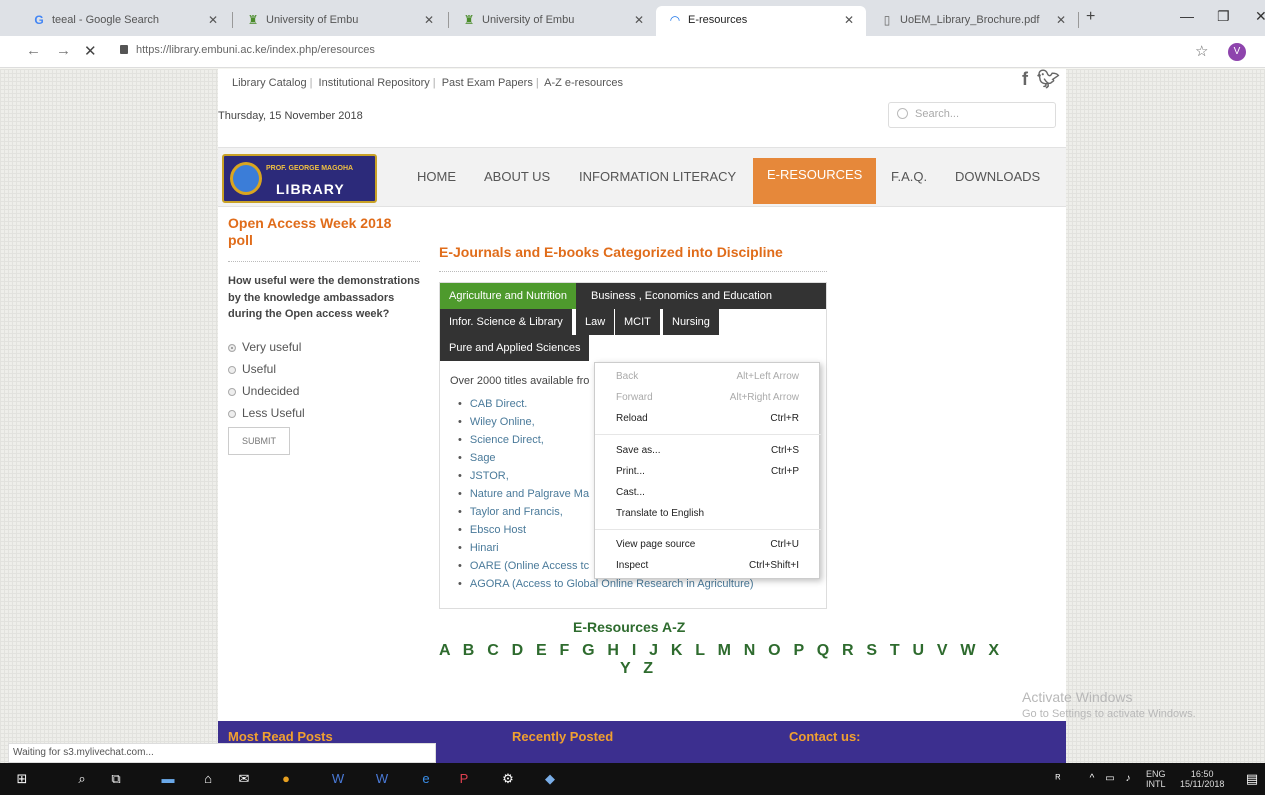 The height and width of the screenshot is (795, 1265). What do you see at coordinates (501, 440) in the screenshot?
I see `resource-link: Science Direct,` at bounding box center [501, 440].